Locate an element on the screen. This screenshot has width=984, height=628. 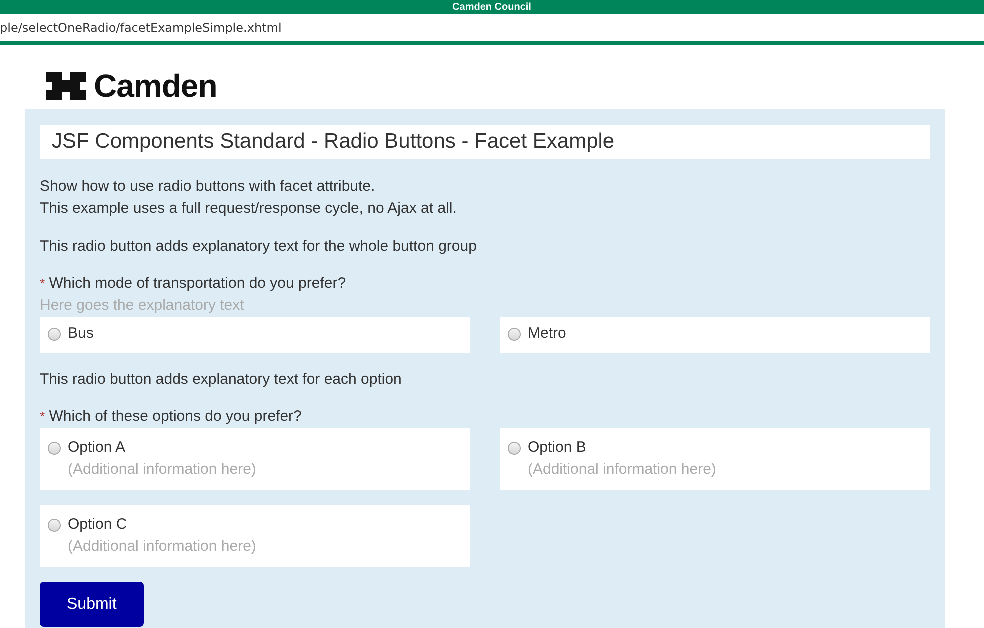
radio-option: Option C (Additional information here) is located at coordinates (255, 536).